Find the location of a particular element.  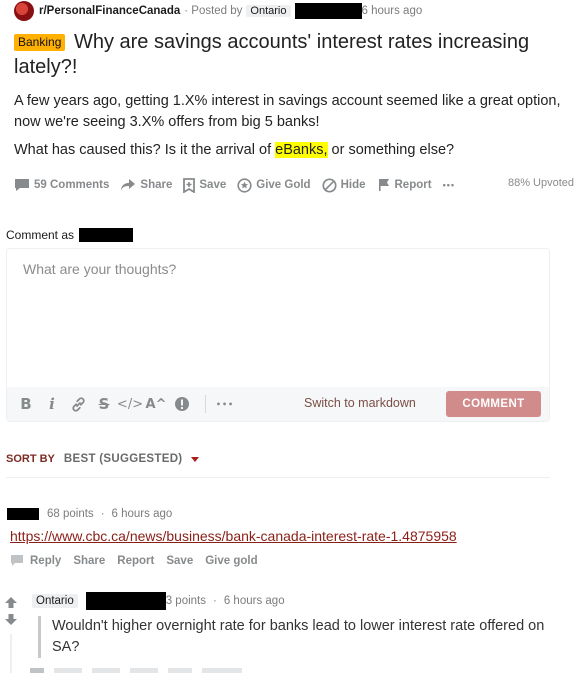

upvote-ratio: 88% Upvoted is located at coordinates (540, 183).